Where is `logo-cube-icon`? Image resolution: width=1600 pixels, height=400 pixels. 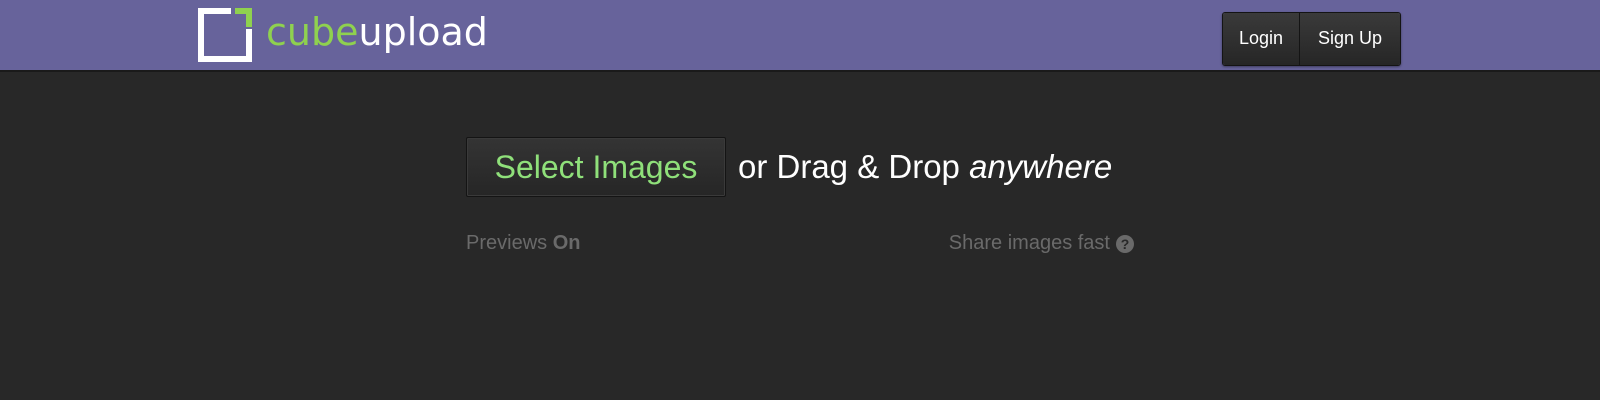 logo-cube-icon is located at coordinates (225, 35).